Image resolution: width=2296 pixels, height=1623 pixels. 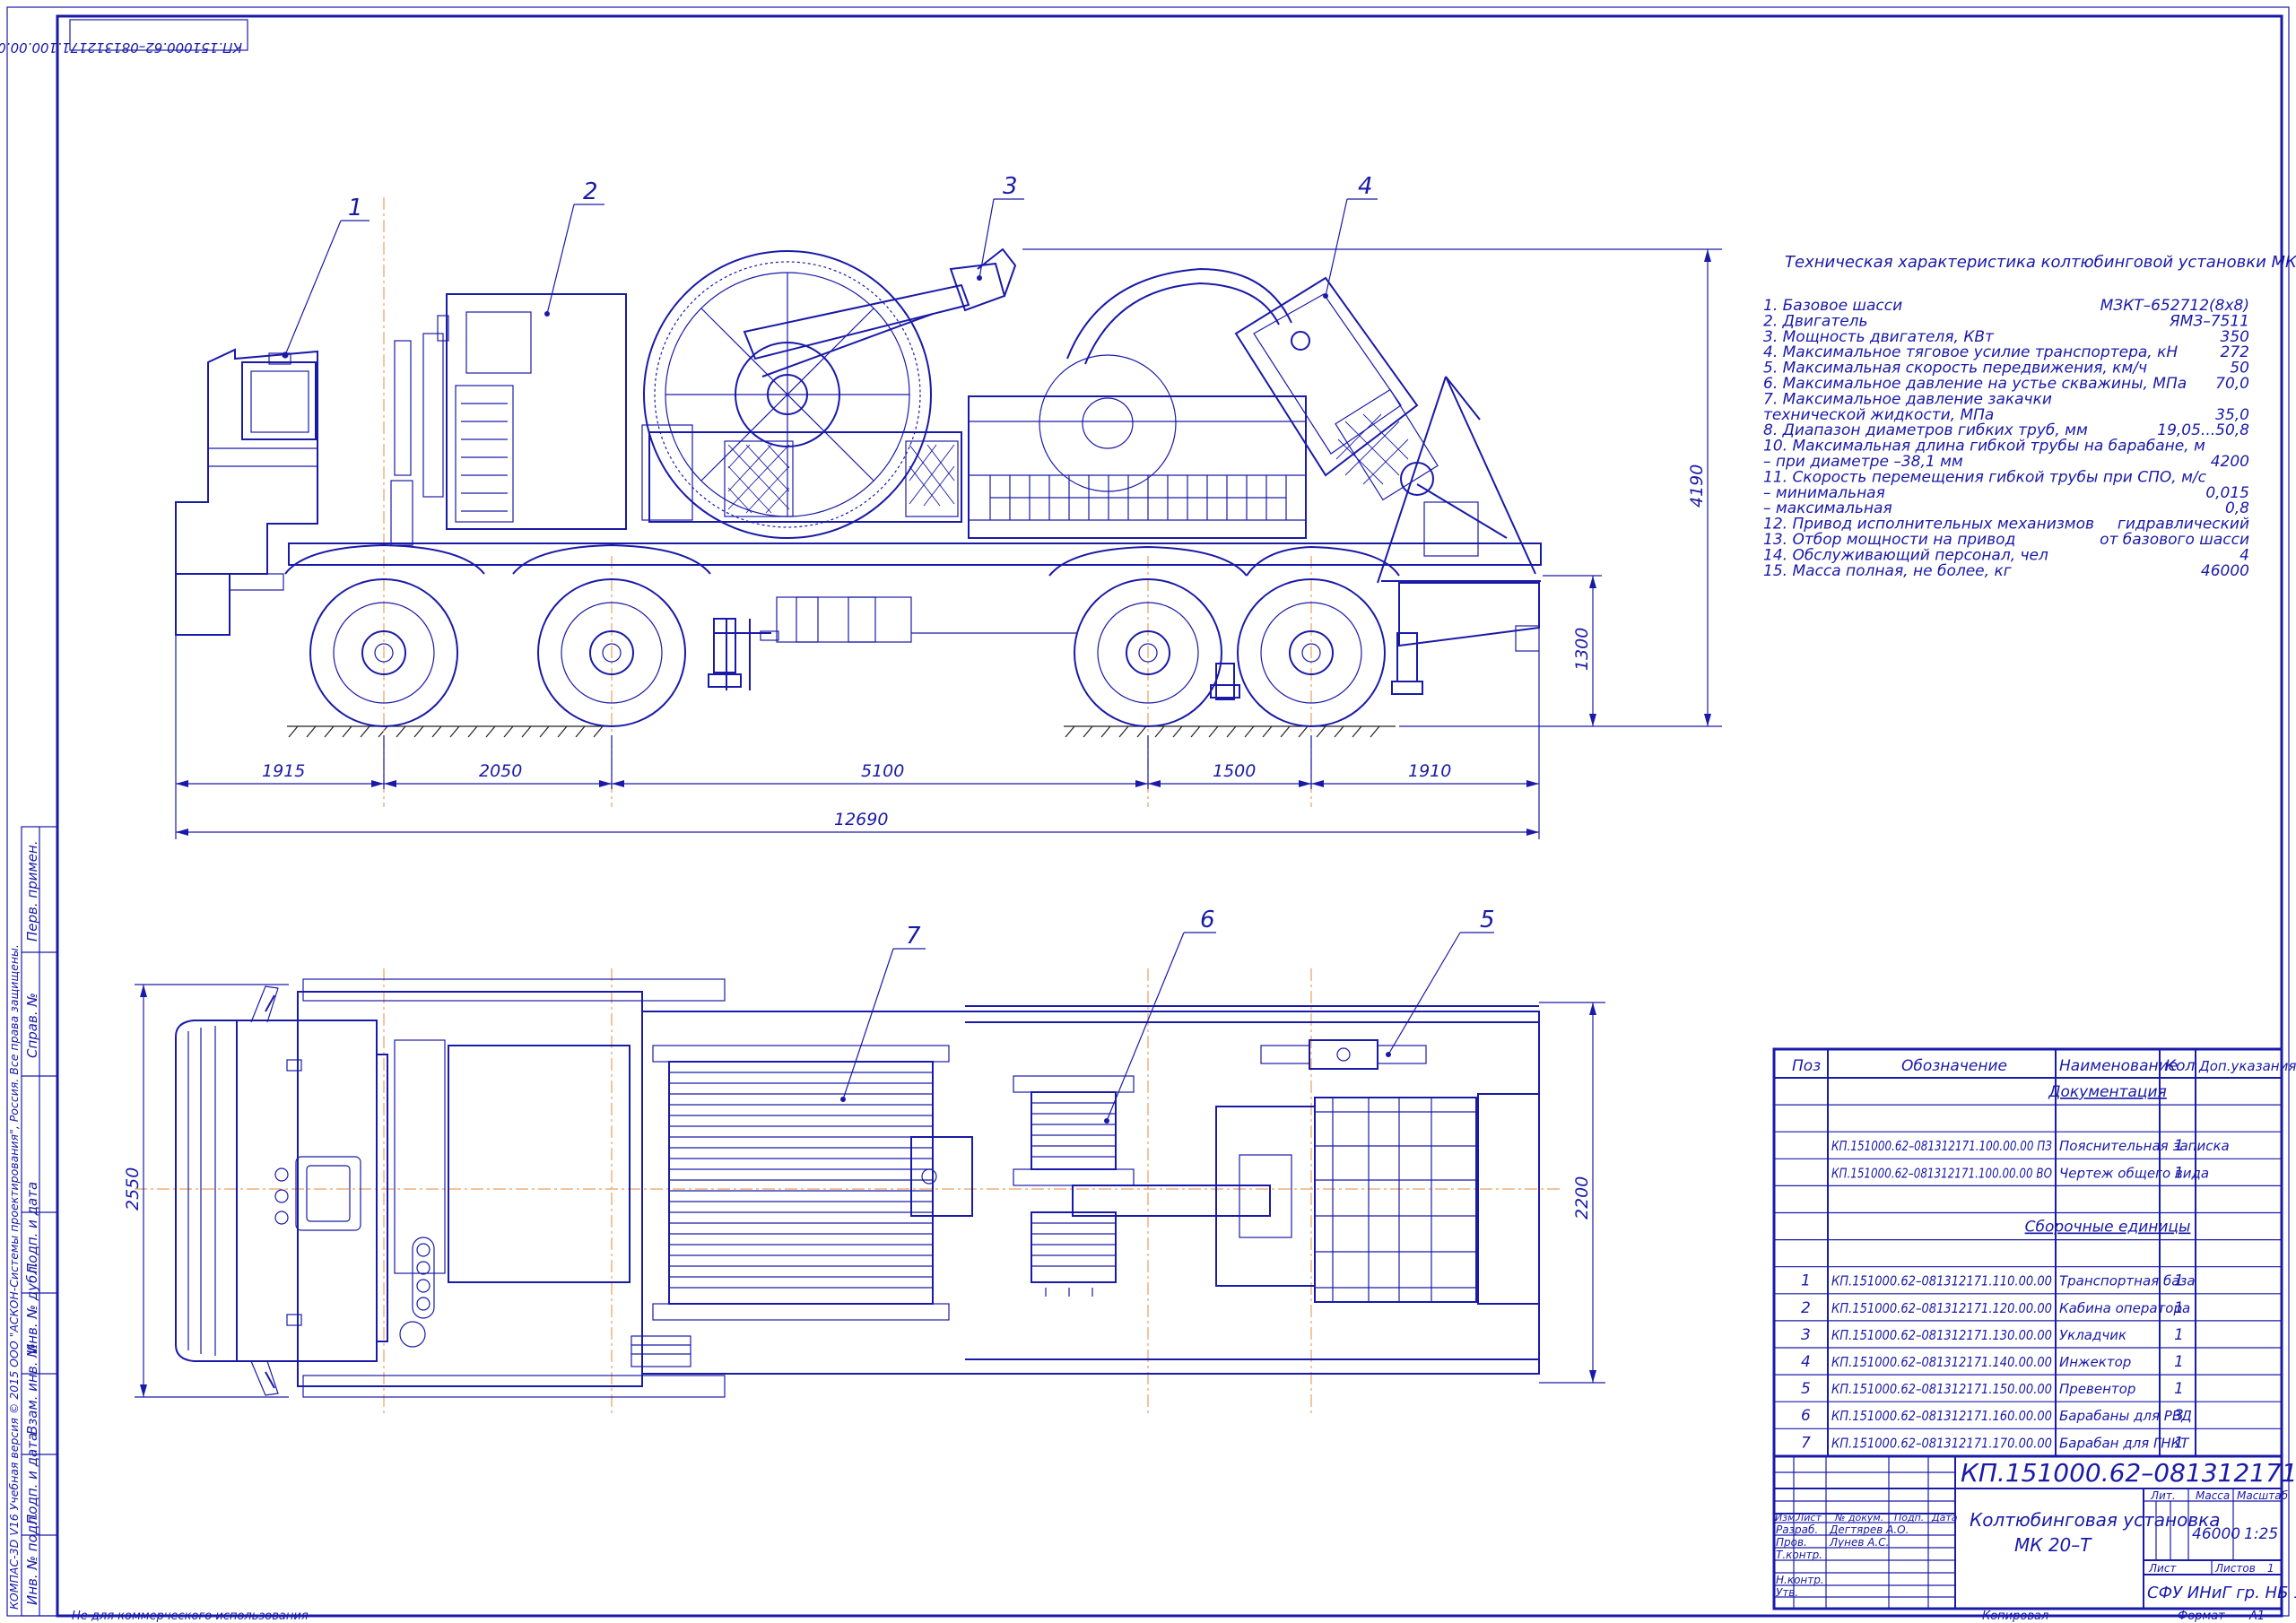 I want to click on svg-text: 2, so click(x=590, y=191).